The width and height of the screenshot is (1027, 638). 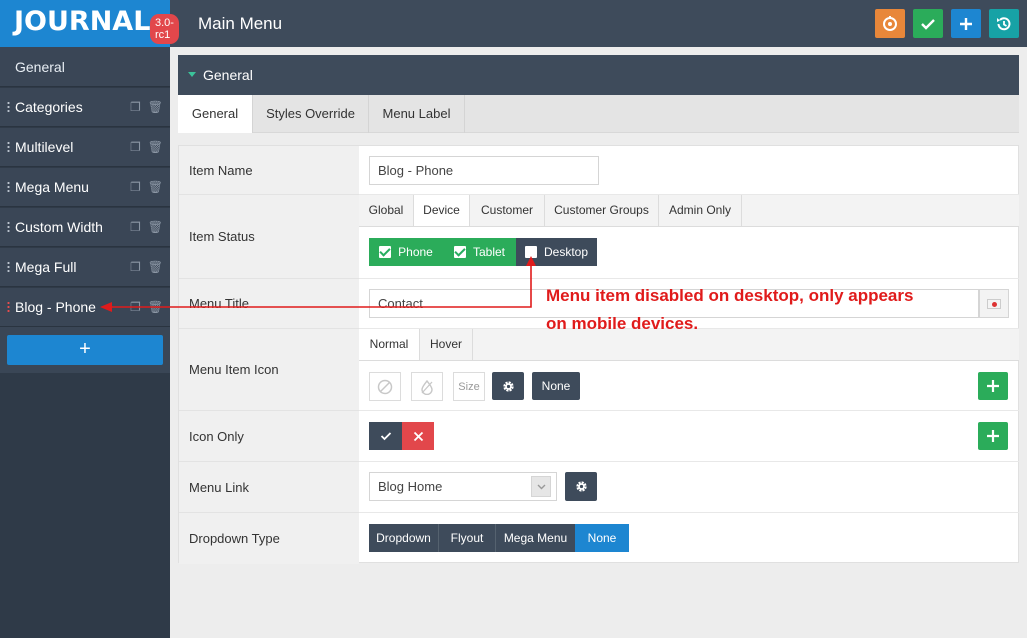 What do you see at coordinates (622, 323) in the screenshot?
I see `annotation-line-2: on mobile devices.` at bounding box center [622, 323].